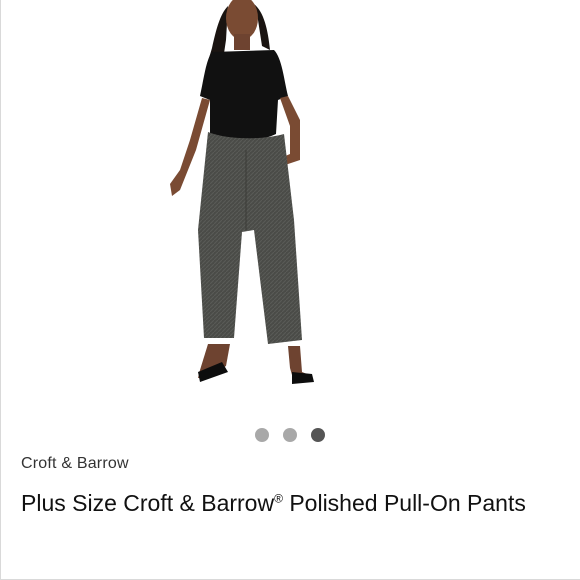  I want to click on frame-border-left, so click(0, 290).